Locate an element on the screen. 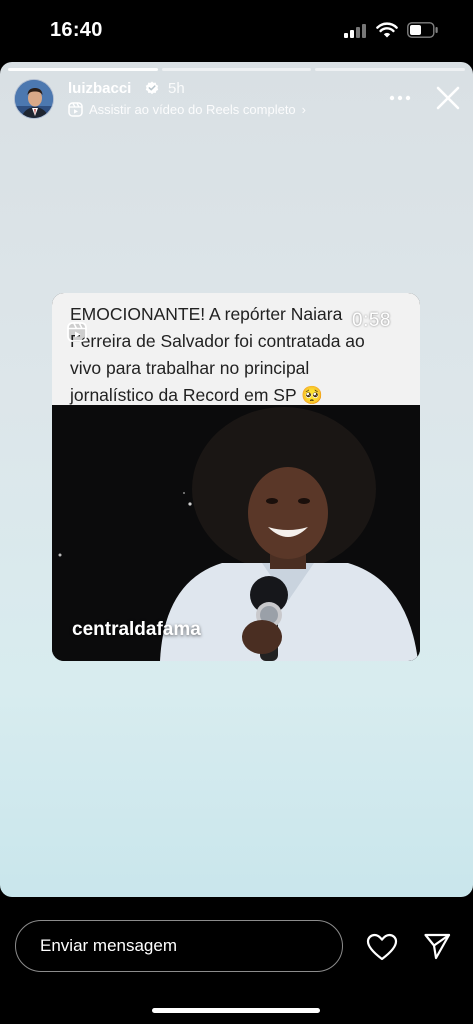 The image size is (473, 1024). reel-duration: 0:58 is located at coordinates (371, 320).